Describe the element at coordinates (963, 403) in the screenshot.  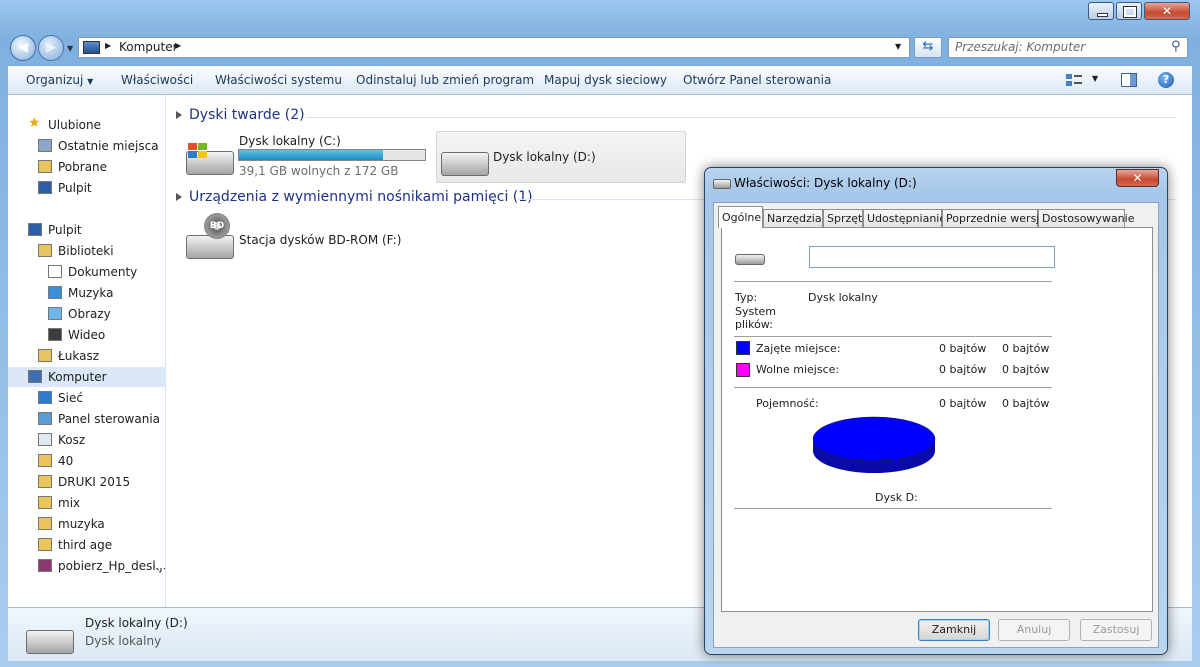
I see `capacity-bytes: 0 bajtów` at that location.